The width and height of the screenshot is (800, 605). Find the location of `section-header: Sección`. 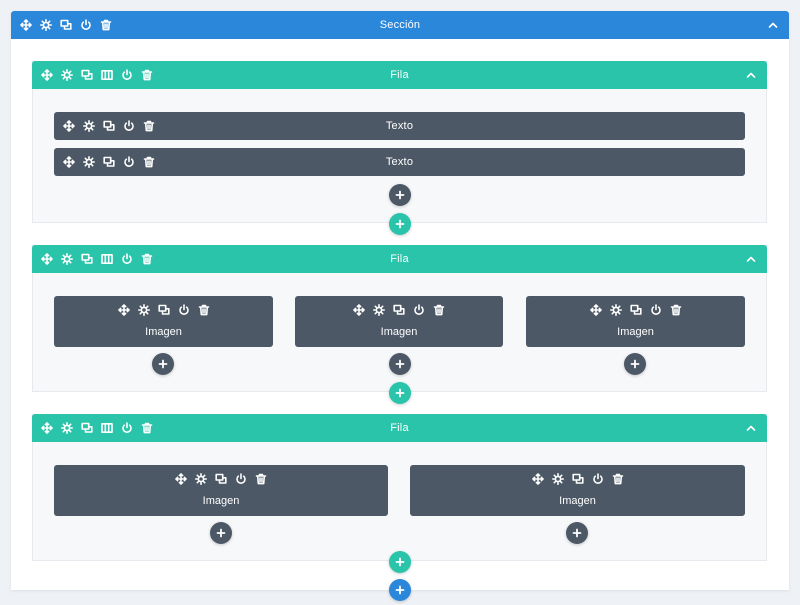

section-header: Sección is located at coordinates (400, 25).